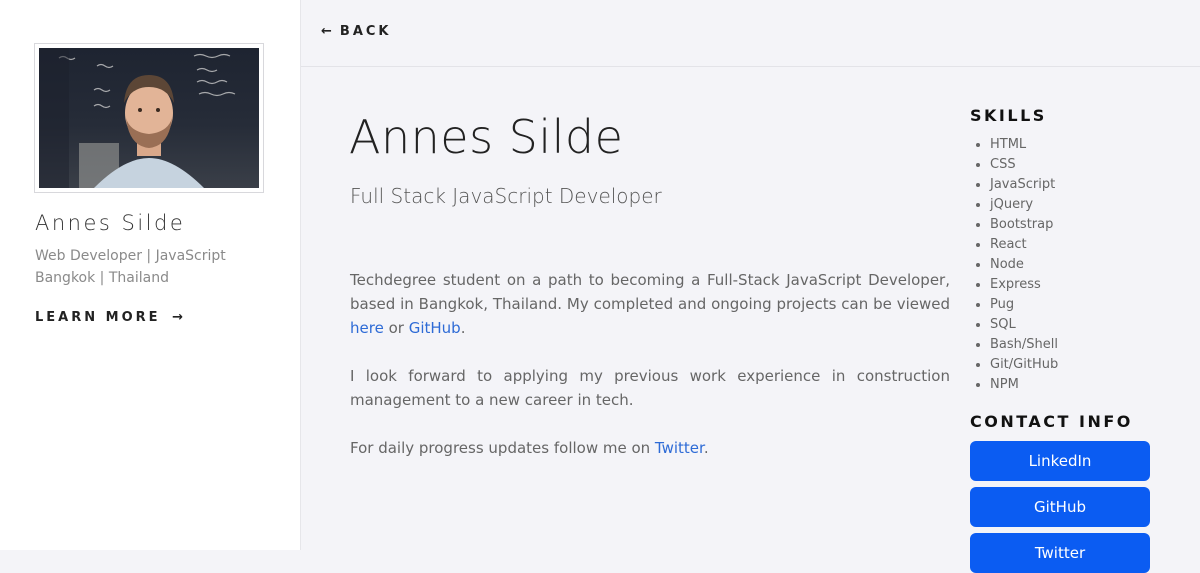 Image resolution: width=1200 pixels, height=573 pixels. I want to click on skill-item: Bash/Shell, so click(1024, 345).